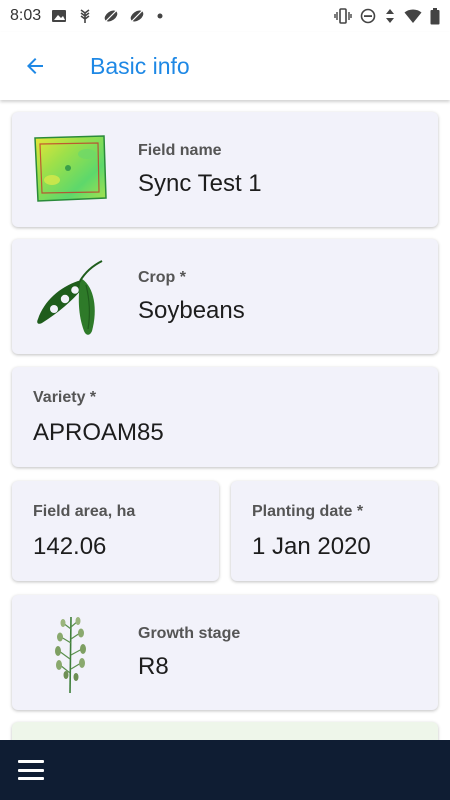 The image size is (450, 800). What do you see at coordinates (26, 15) in the screenshot?
I see `status-time: 8:03` at bounding box center [26, 15].